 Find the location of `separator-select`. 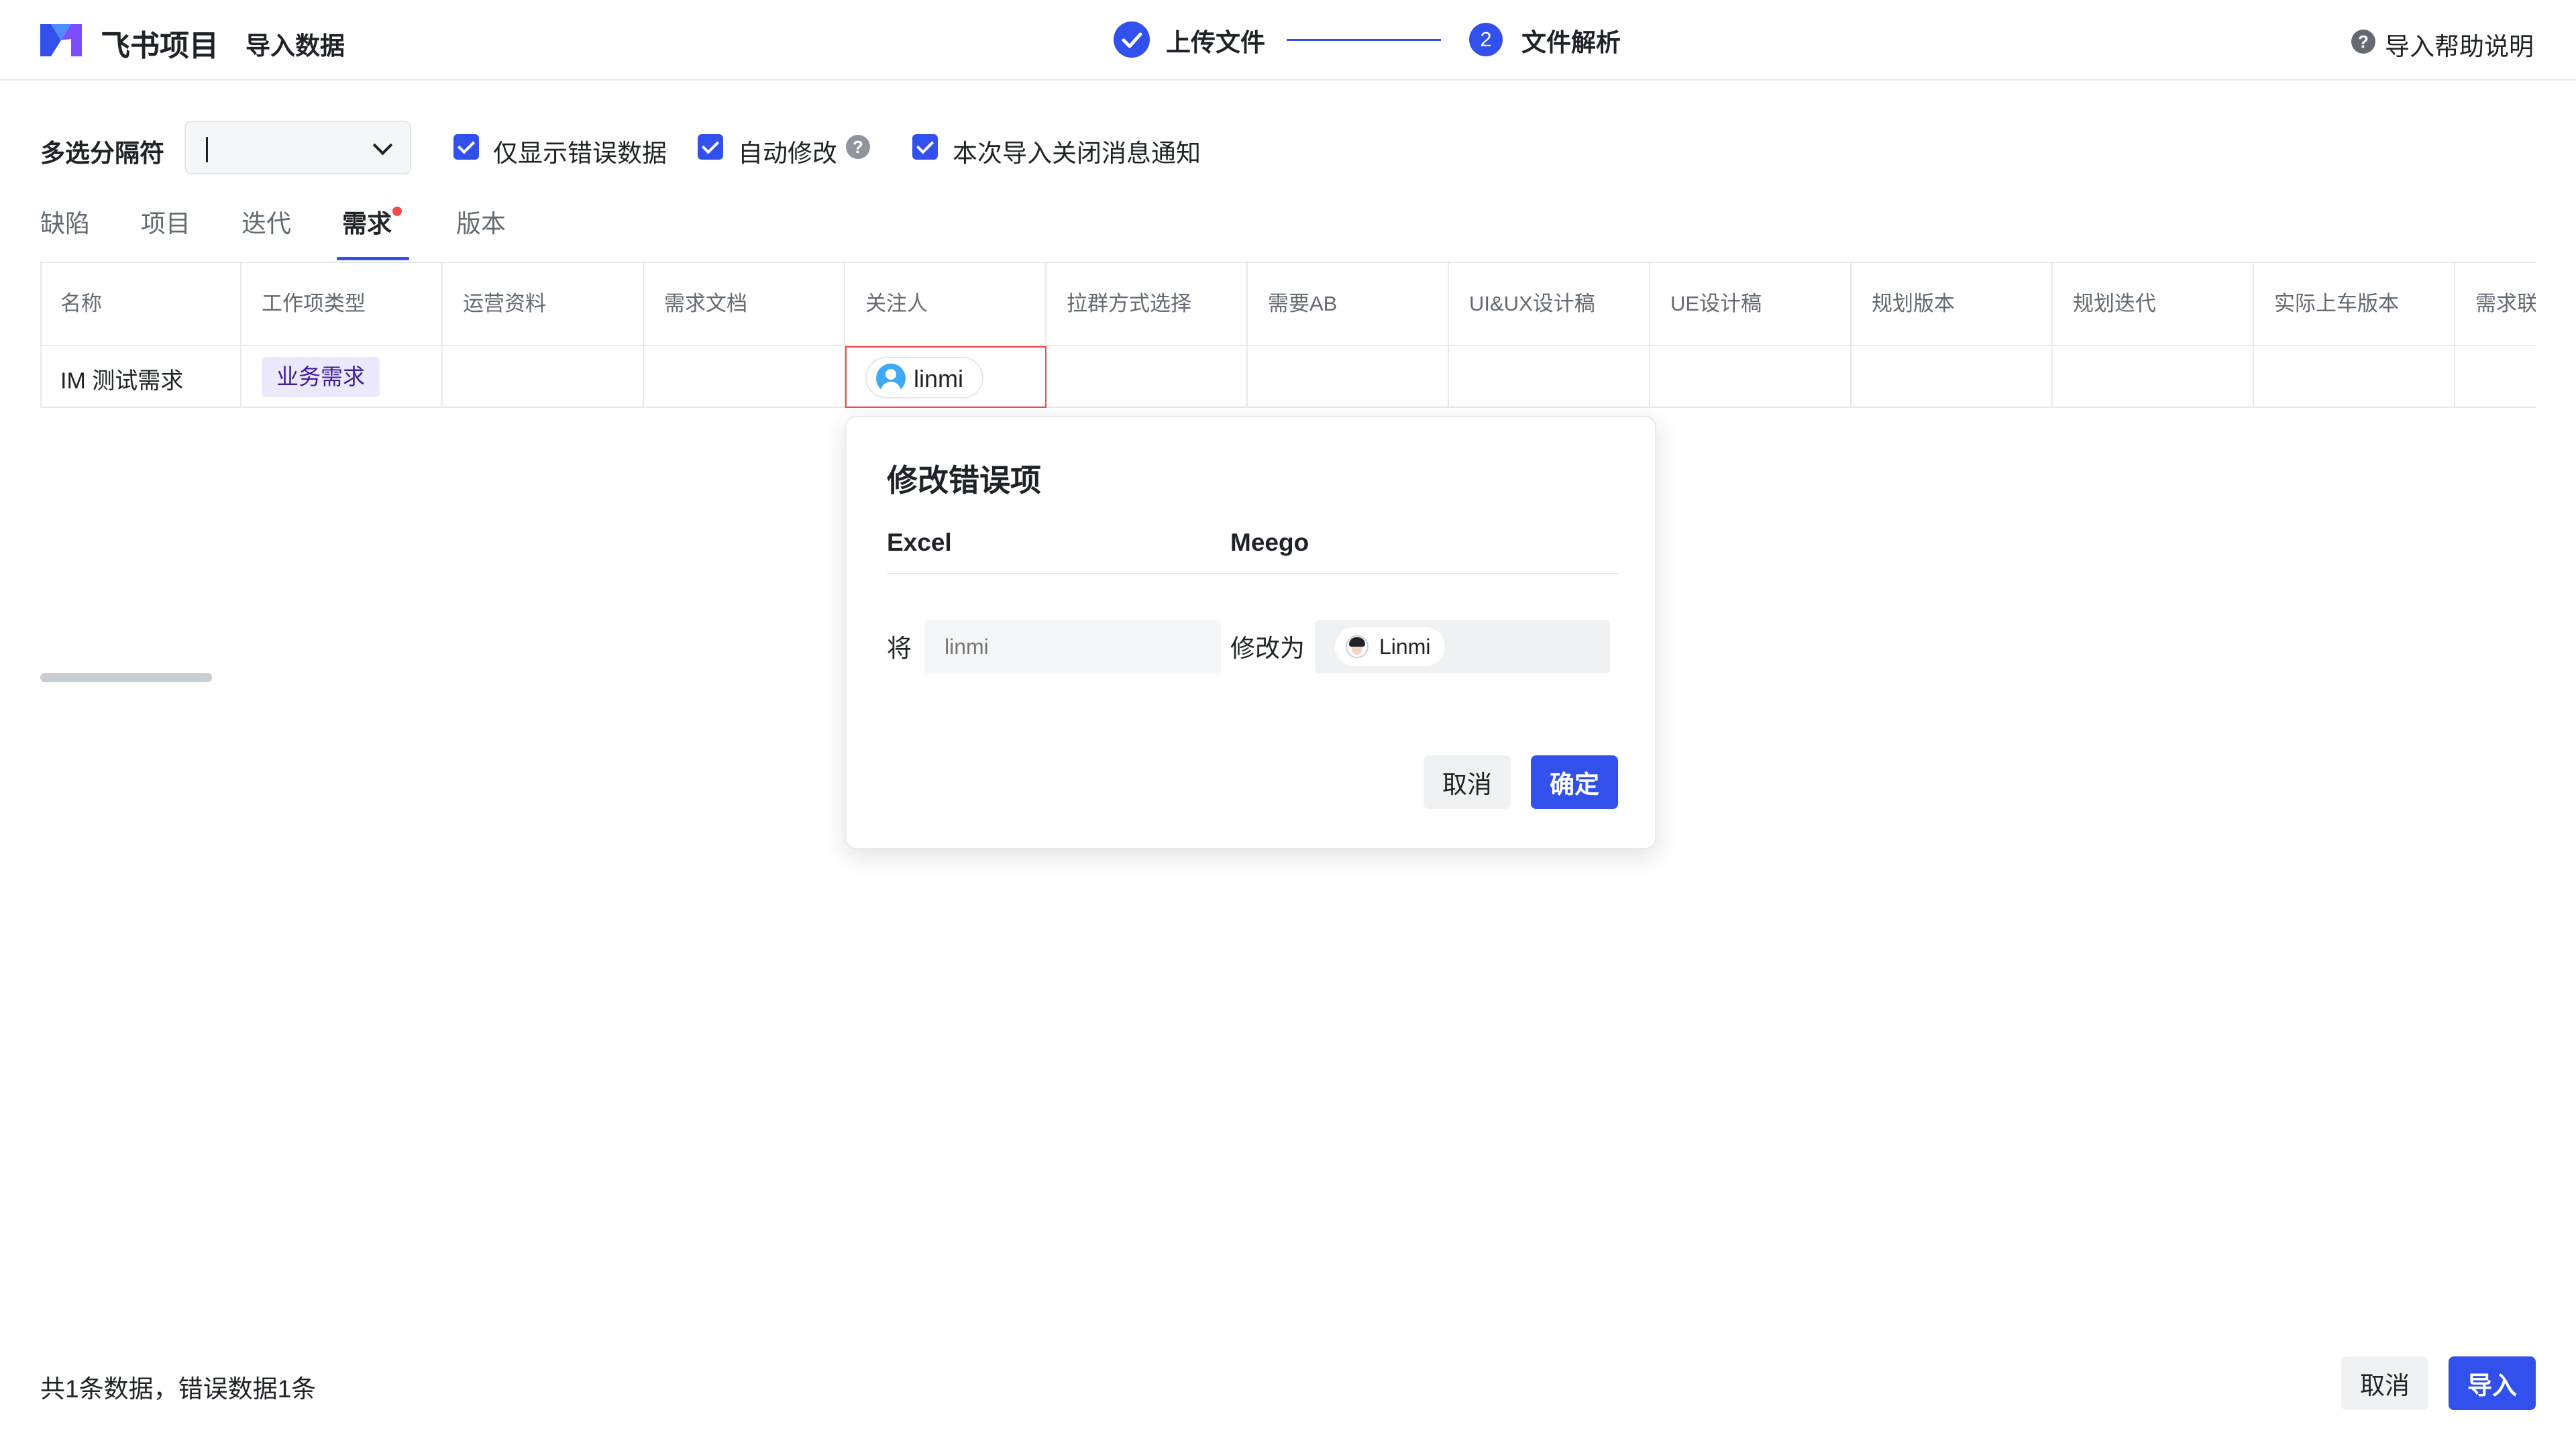

separator-select is located at coordinates (297, 147).